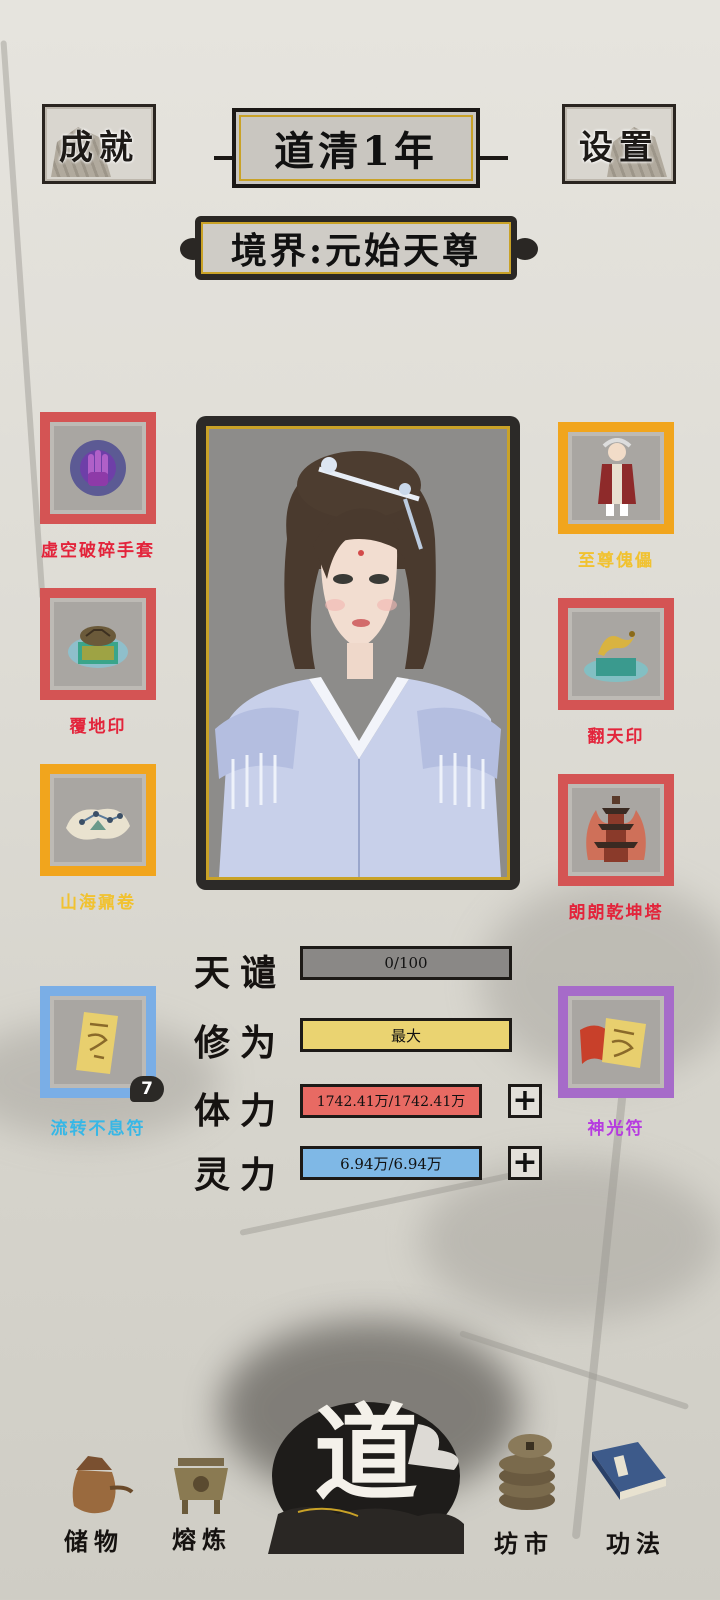 This screenshot has width=720, height=1600. I want to click on dragon-seal-icon, so click(616, 656).